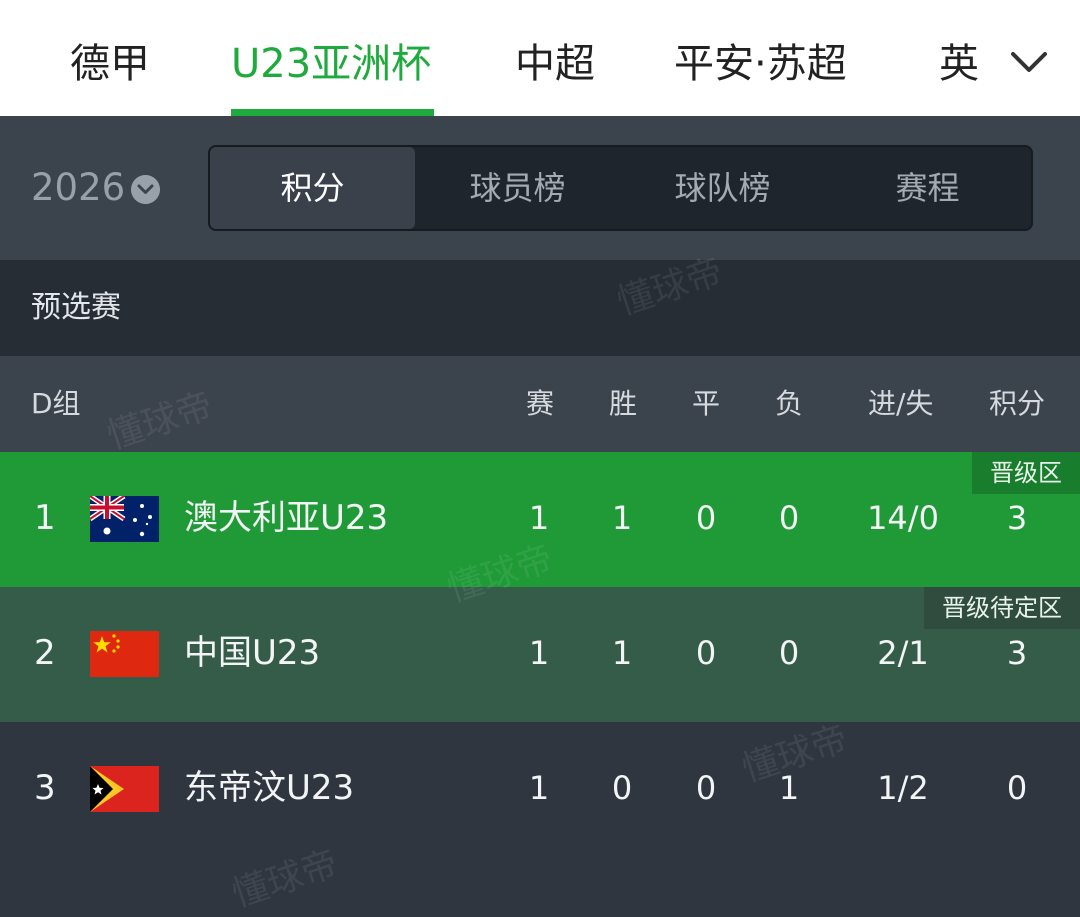  I want to click on column-goals: 进/失, so click(901, 403).